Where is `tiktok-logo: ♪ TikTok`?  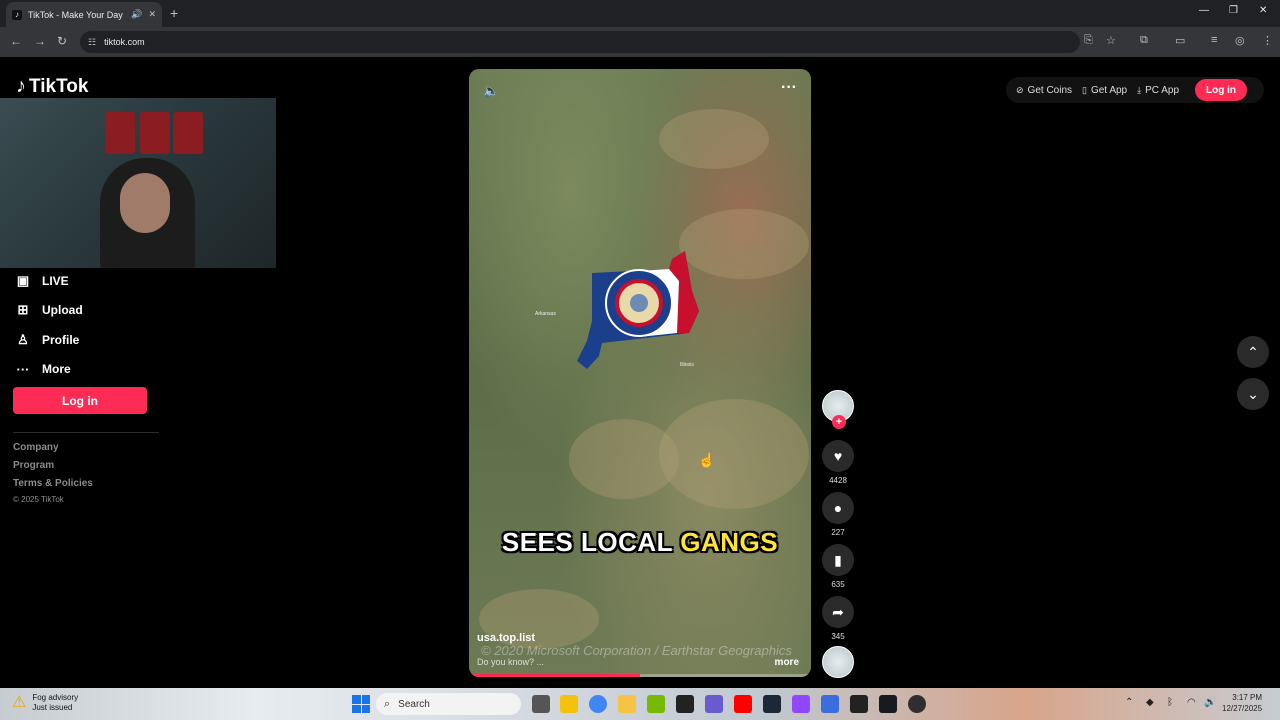
tiktok-logo: ♪ TikTok is located at coordinates (52, 86).